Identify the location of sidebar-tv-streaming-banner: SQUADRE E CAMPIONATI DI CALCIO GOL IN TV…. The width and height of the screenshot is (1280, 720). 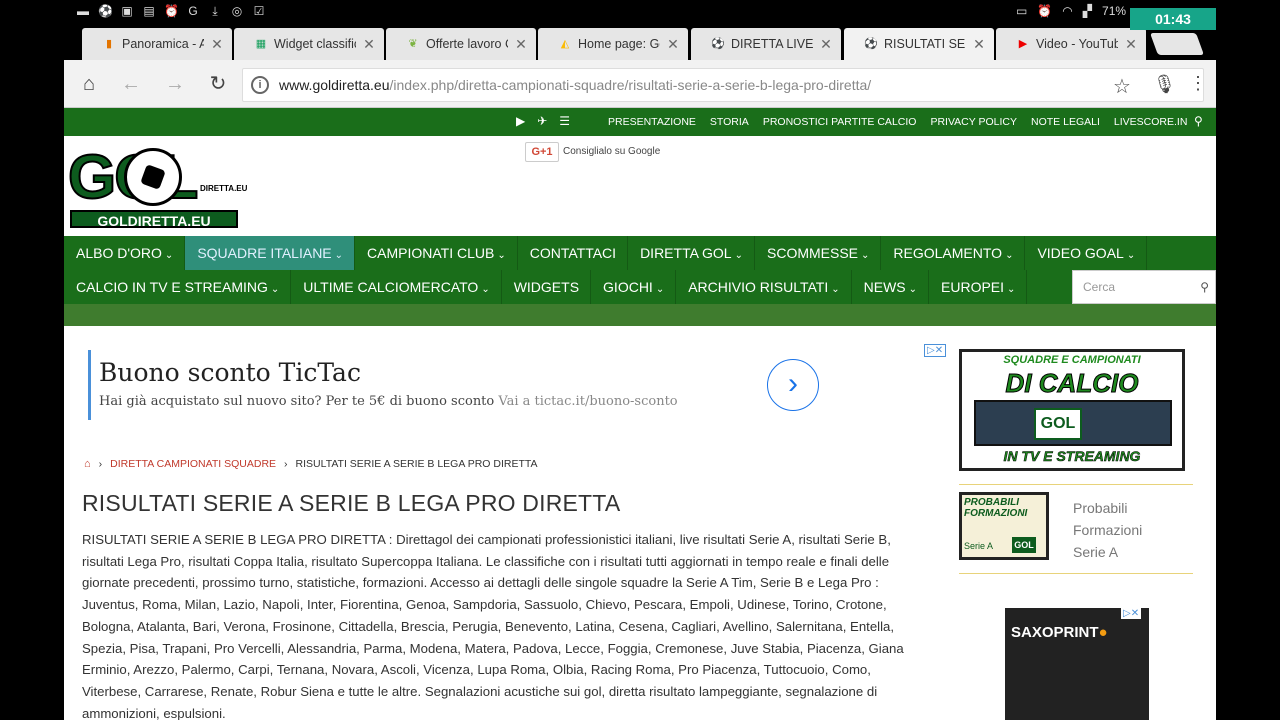
(1072, 410).